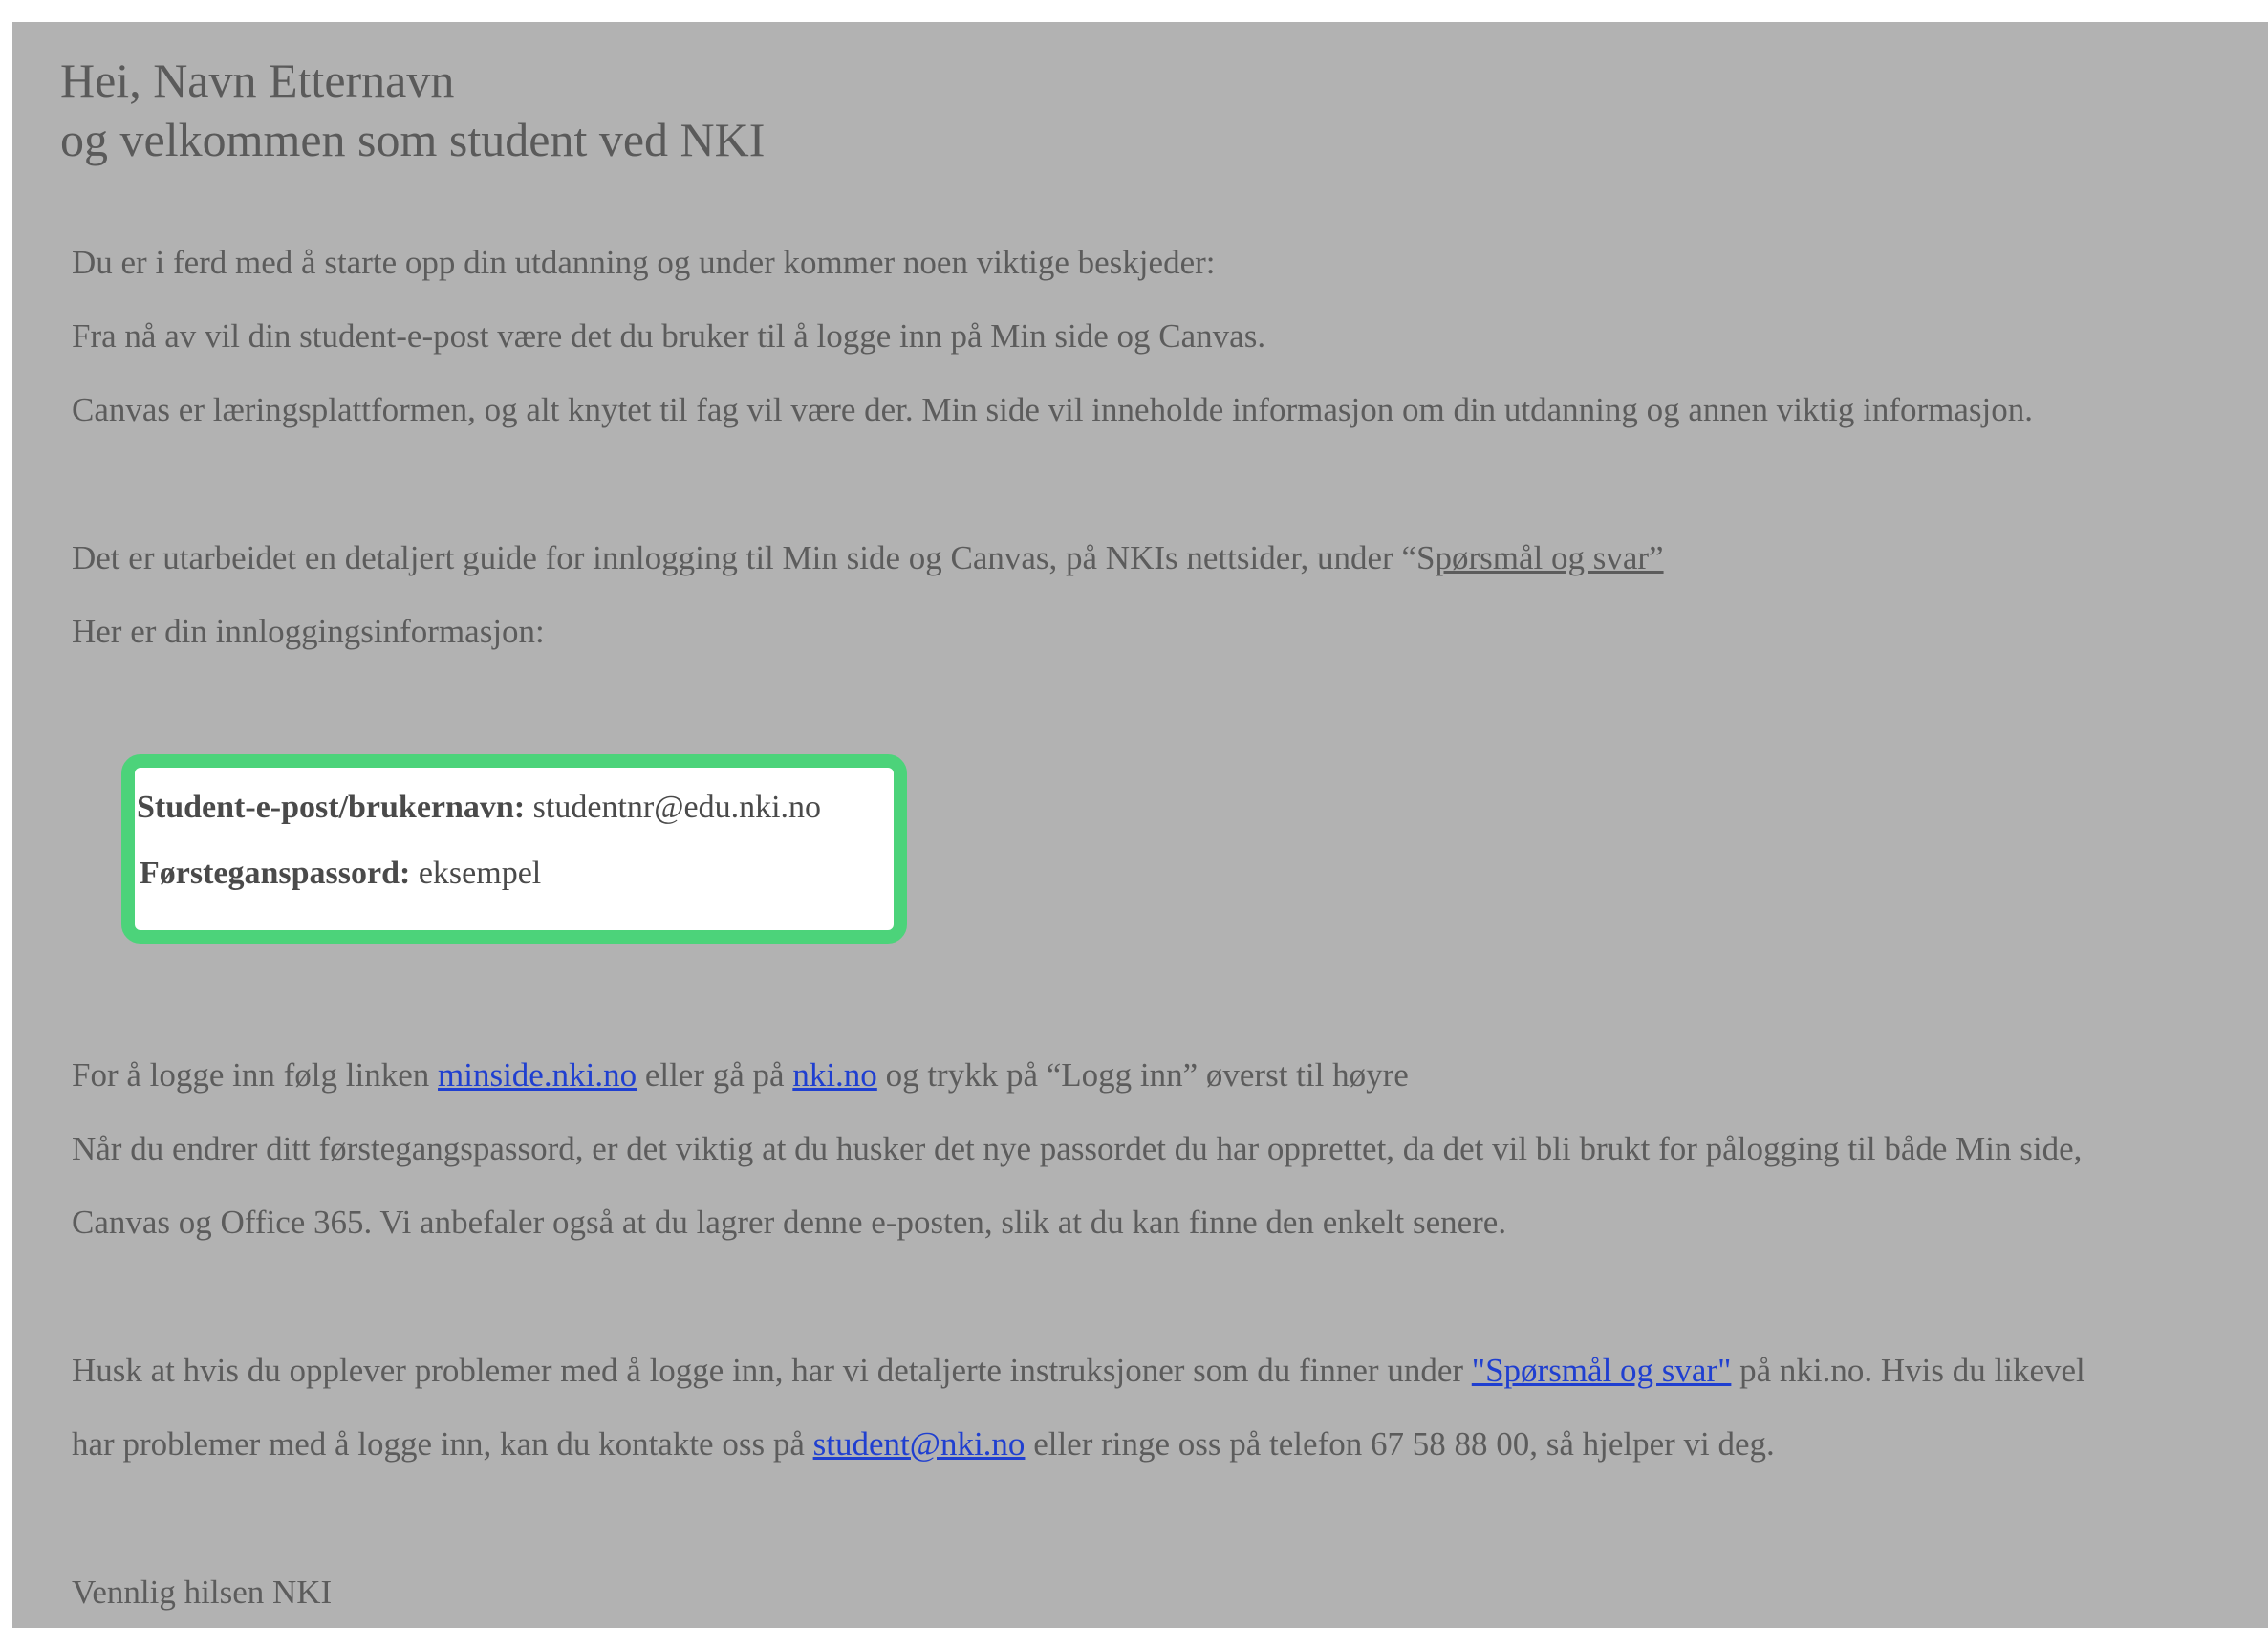 This screenshot has height=1628, width=2268. I want to click on nki-link: nki.no, so click(834, 1075).